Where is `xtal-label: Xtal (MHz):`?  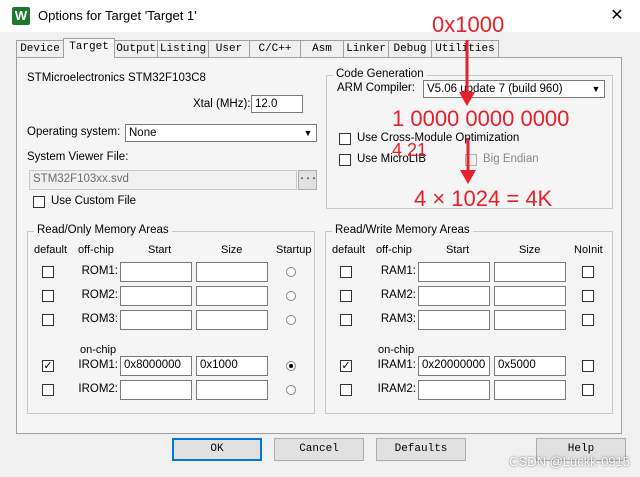
xtal-label: Xtal (MHz): is located at coordinates (222, 104).